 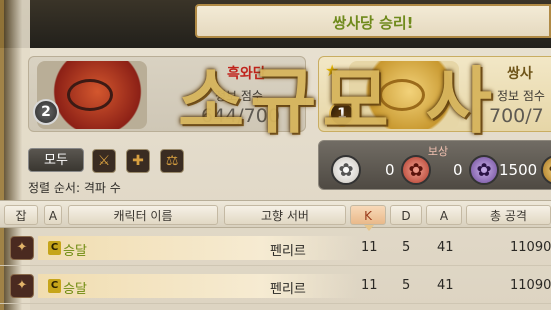 I want to click on score-label: 정보 점수, so click(x=521, y=96).